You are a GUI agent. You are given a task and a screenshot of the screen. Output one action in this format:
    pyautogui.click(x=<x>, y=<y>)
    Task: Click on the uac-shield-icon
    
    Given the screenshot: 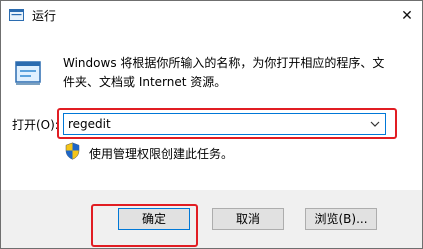 What is the action you would take?
    pyautogui.click(x=72, y=151)
    